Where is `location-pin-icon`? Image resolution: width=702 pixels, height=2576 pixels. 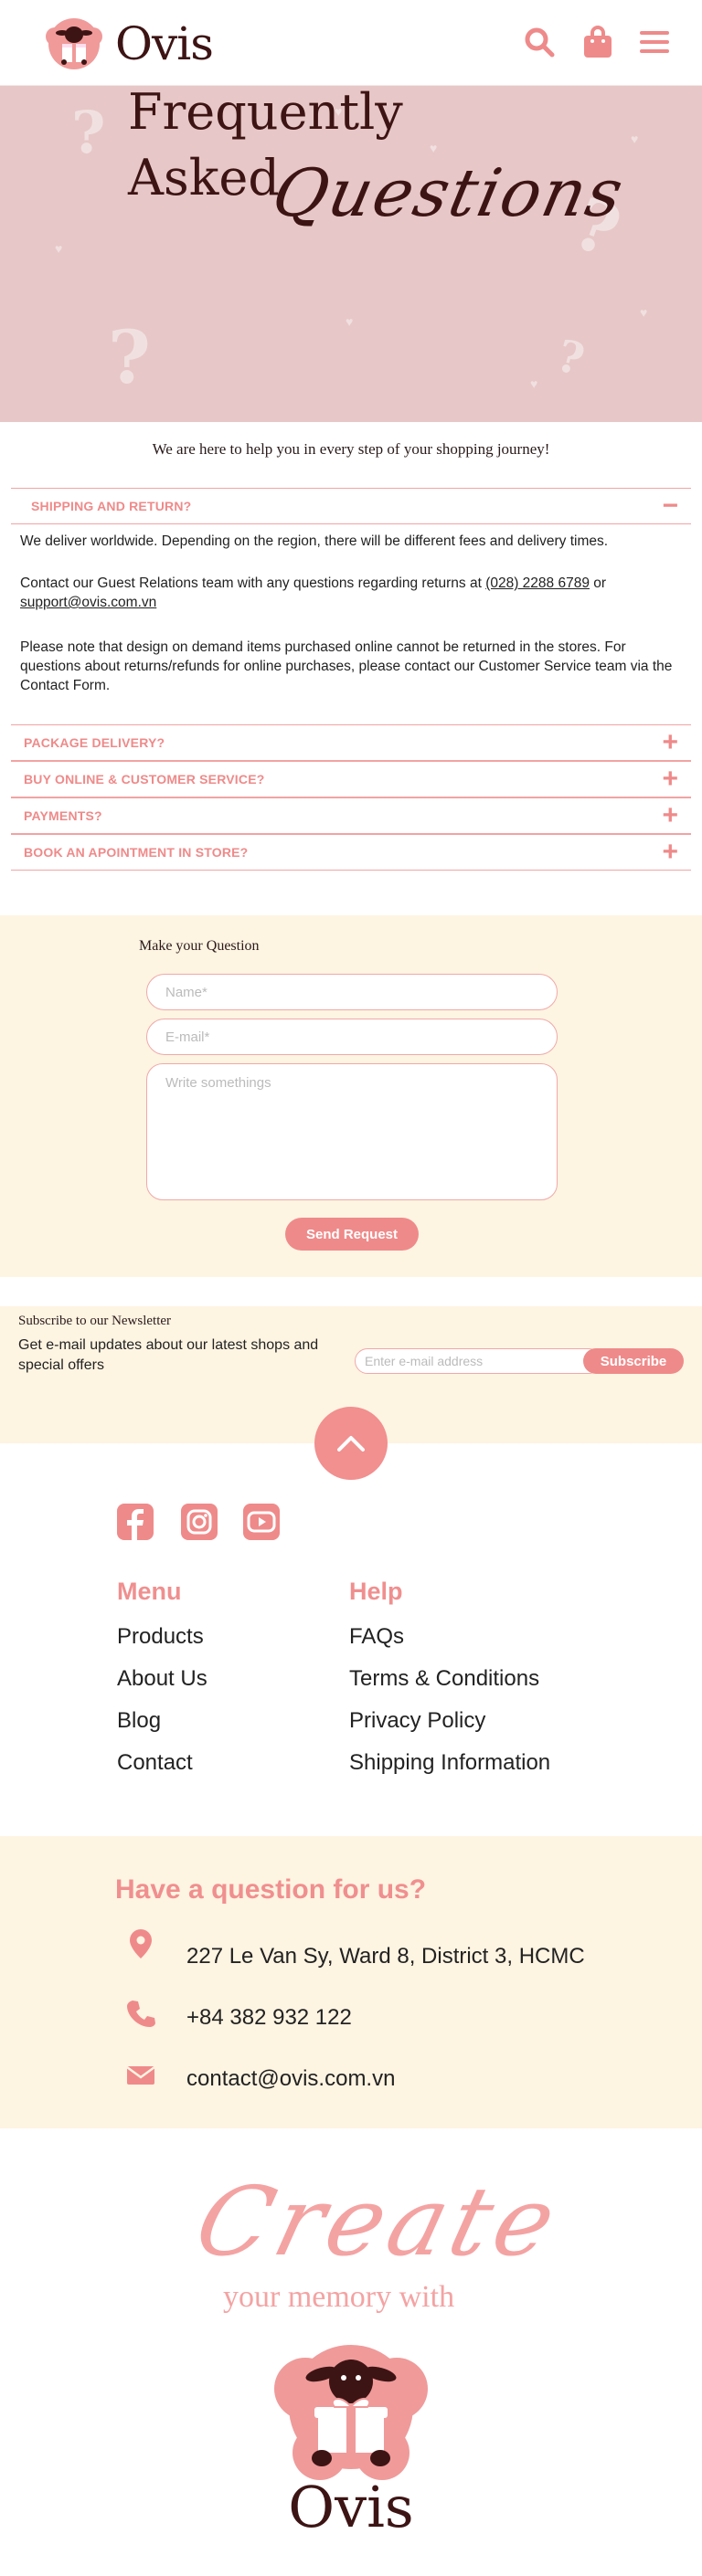 location-pin-icon is located at coordinates (141, 1943).